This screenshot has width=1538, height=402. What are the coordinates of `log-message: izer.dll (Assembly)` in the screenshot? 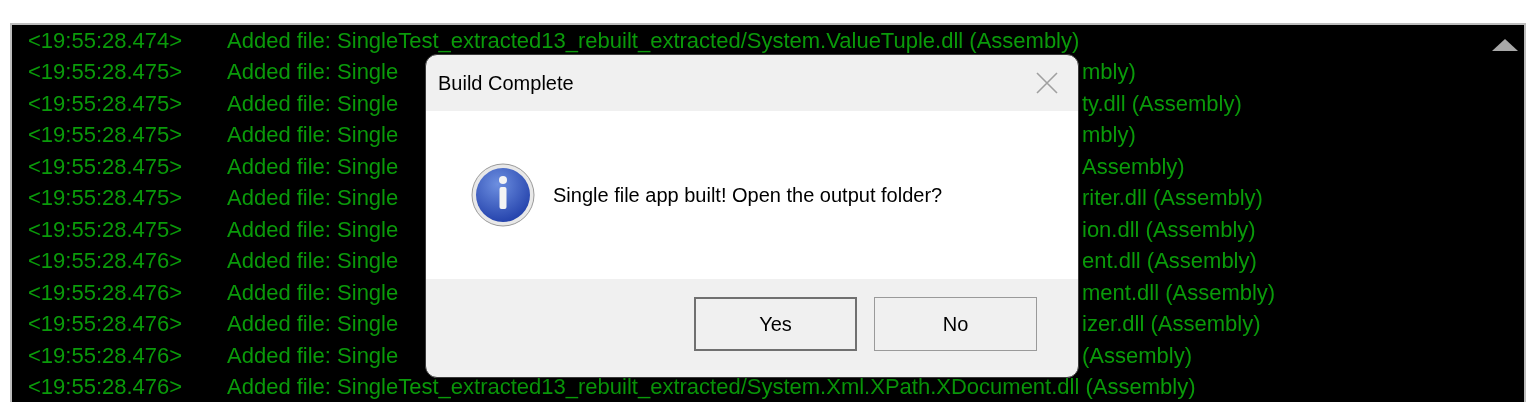 It's located at (1171, 324).